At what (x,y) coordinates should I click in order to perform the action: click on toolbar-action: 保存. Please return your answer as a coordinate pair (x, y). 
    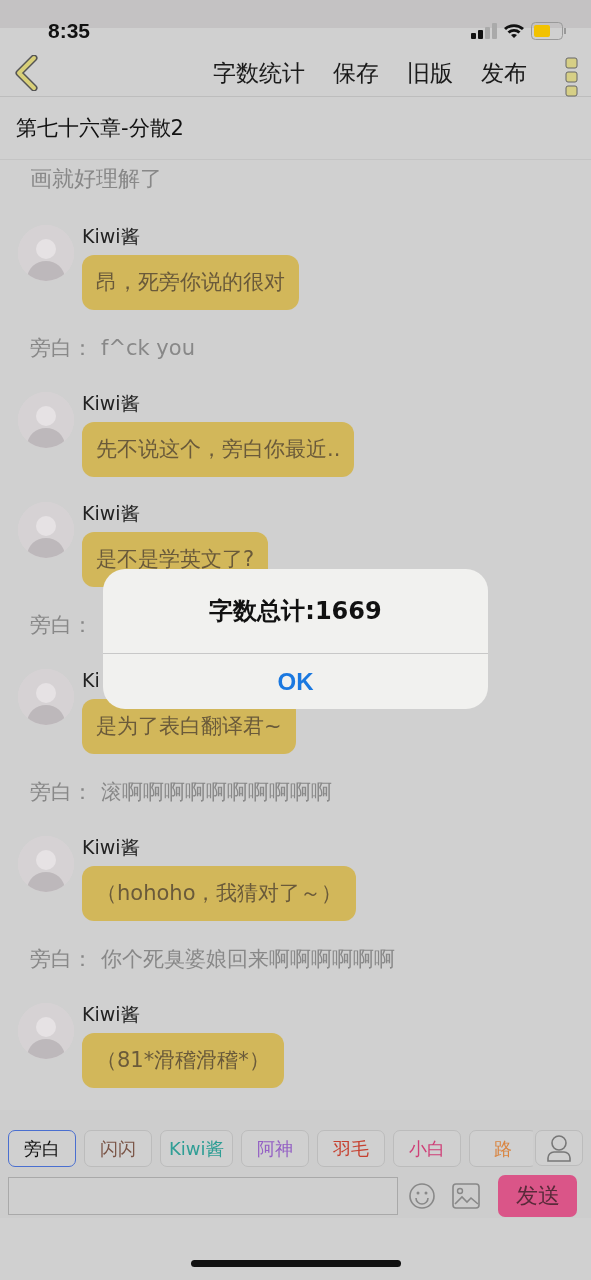
    Looking at the image, I should click on (356, 73).